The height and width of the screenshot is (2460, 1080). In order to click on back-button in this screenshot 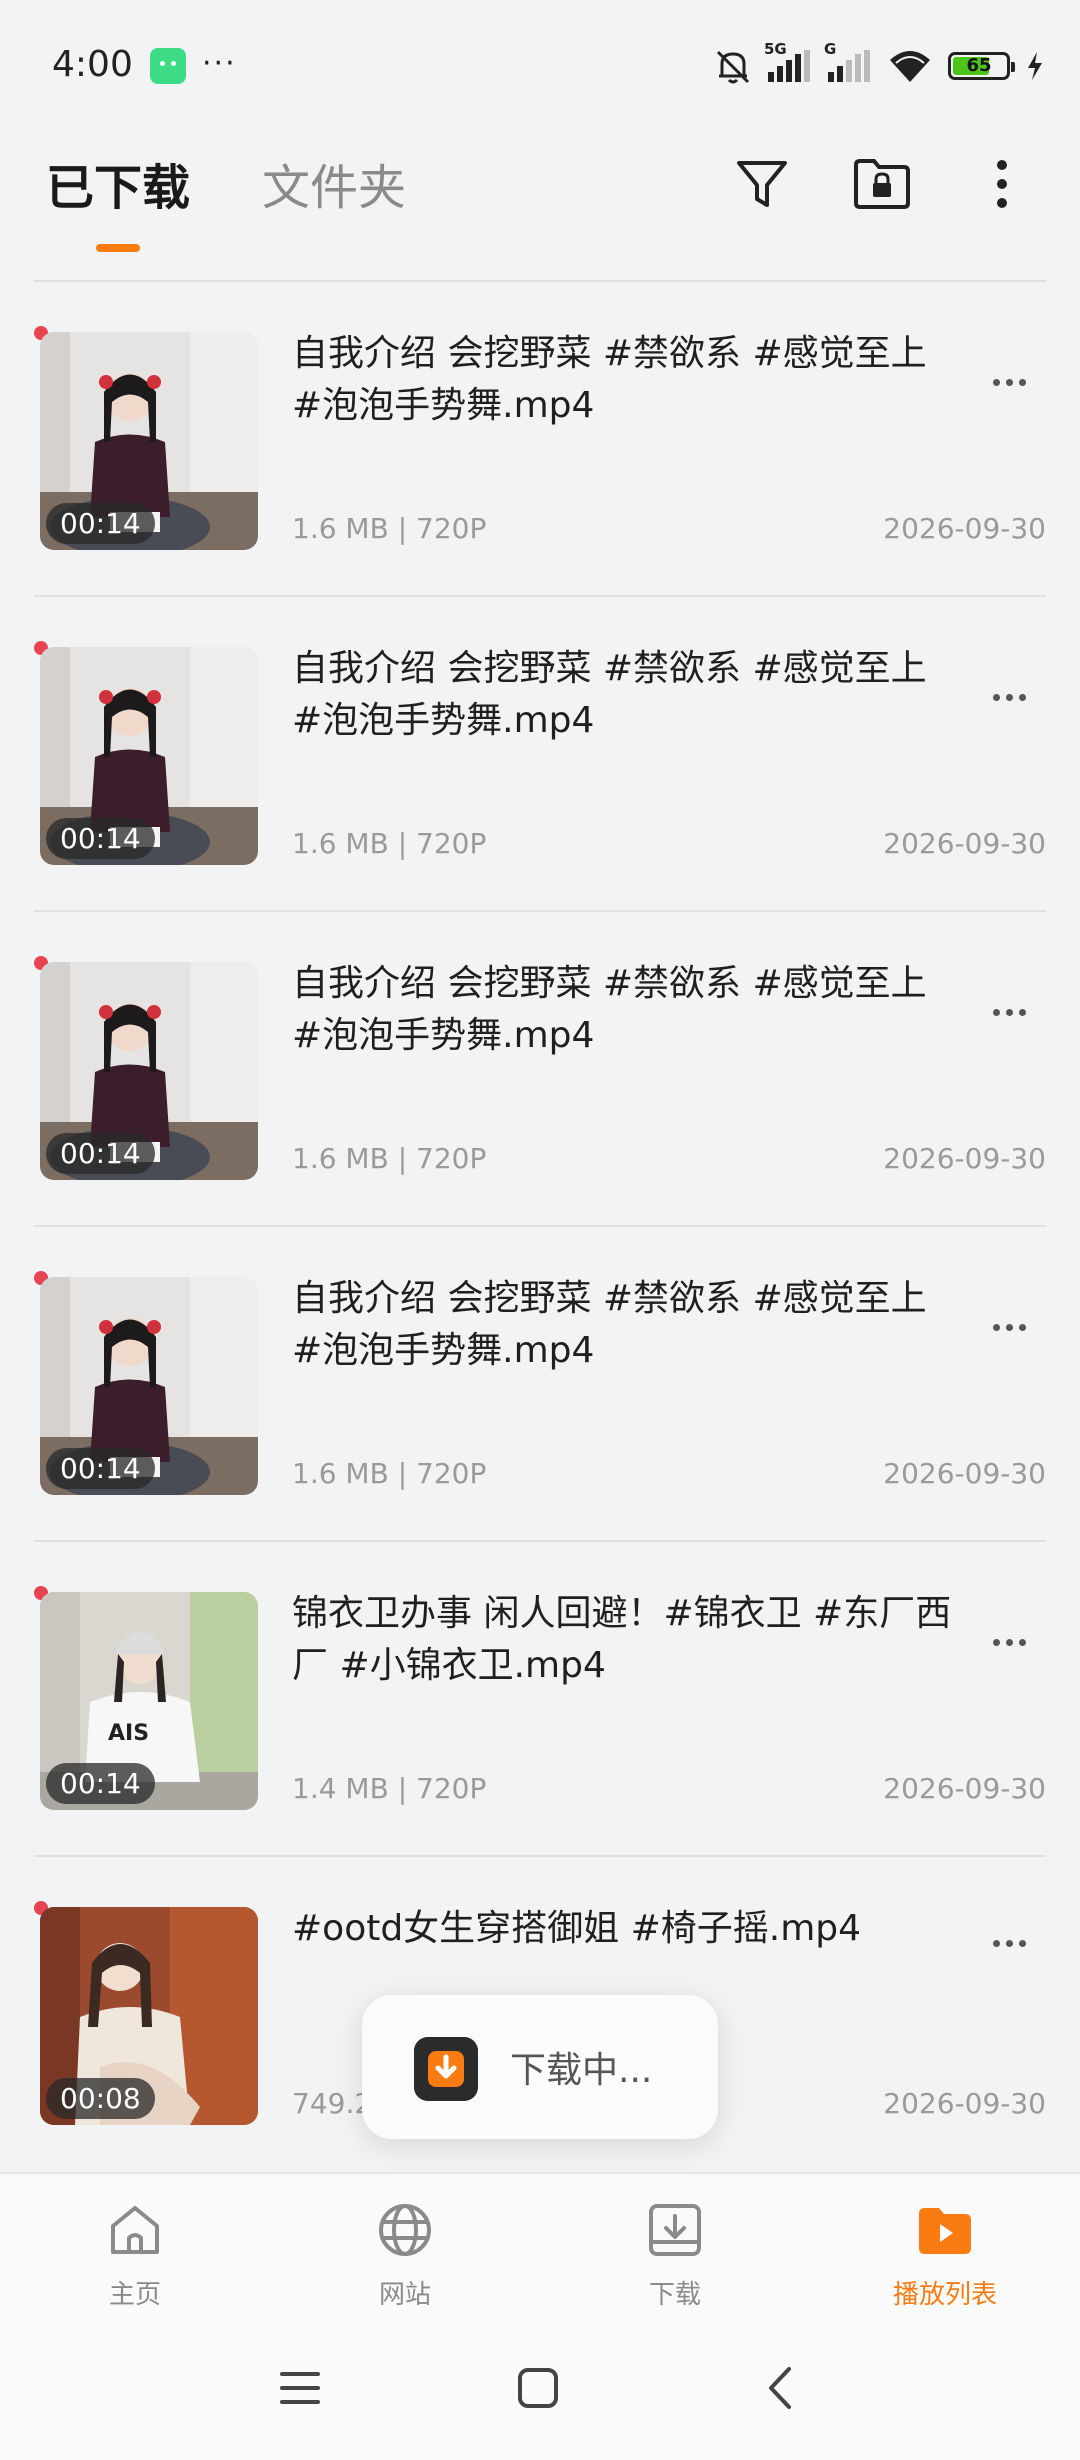, I will do `click(780, 2388)`.